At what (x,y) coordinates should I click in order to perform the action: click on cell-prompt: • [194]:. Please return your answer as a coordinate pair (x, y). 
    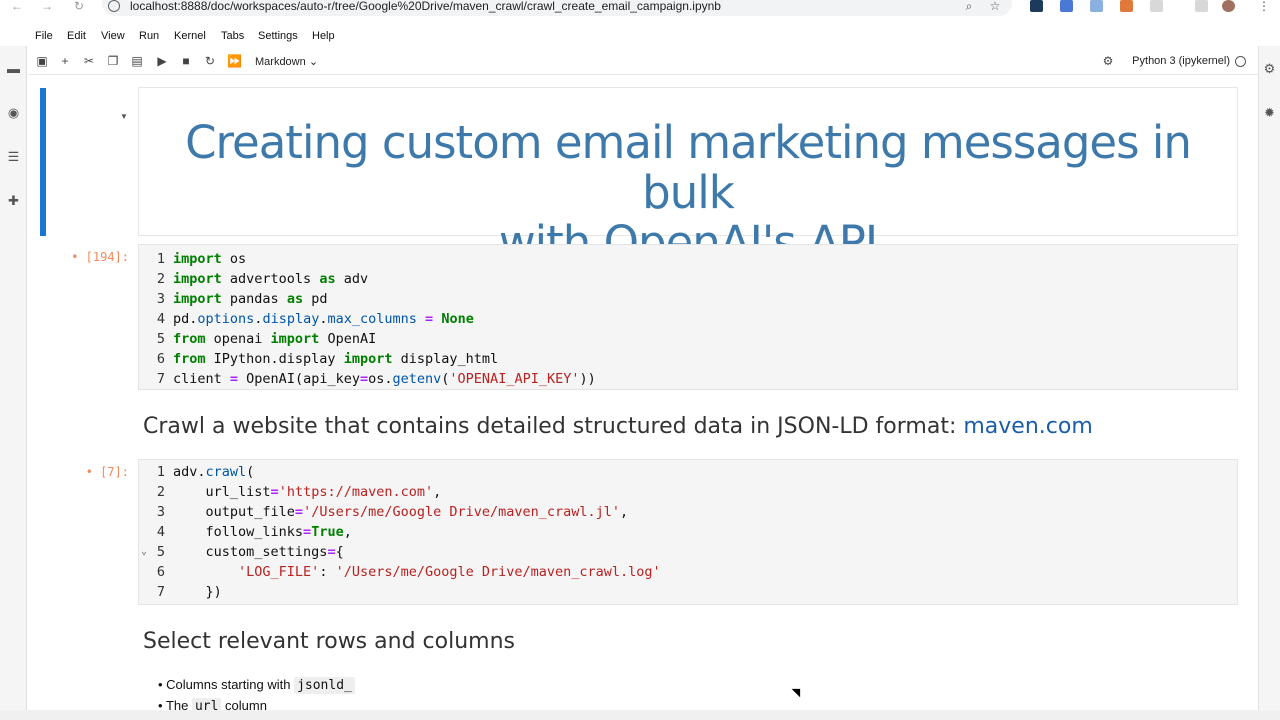
    Looking at the image, I should click on (100, 257).